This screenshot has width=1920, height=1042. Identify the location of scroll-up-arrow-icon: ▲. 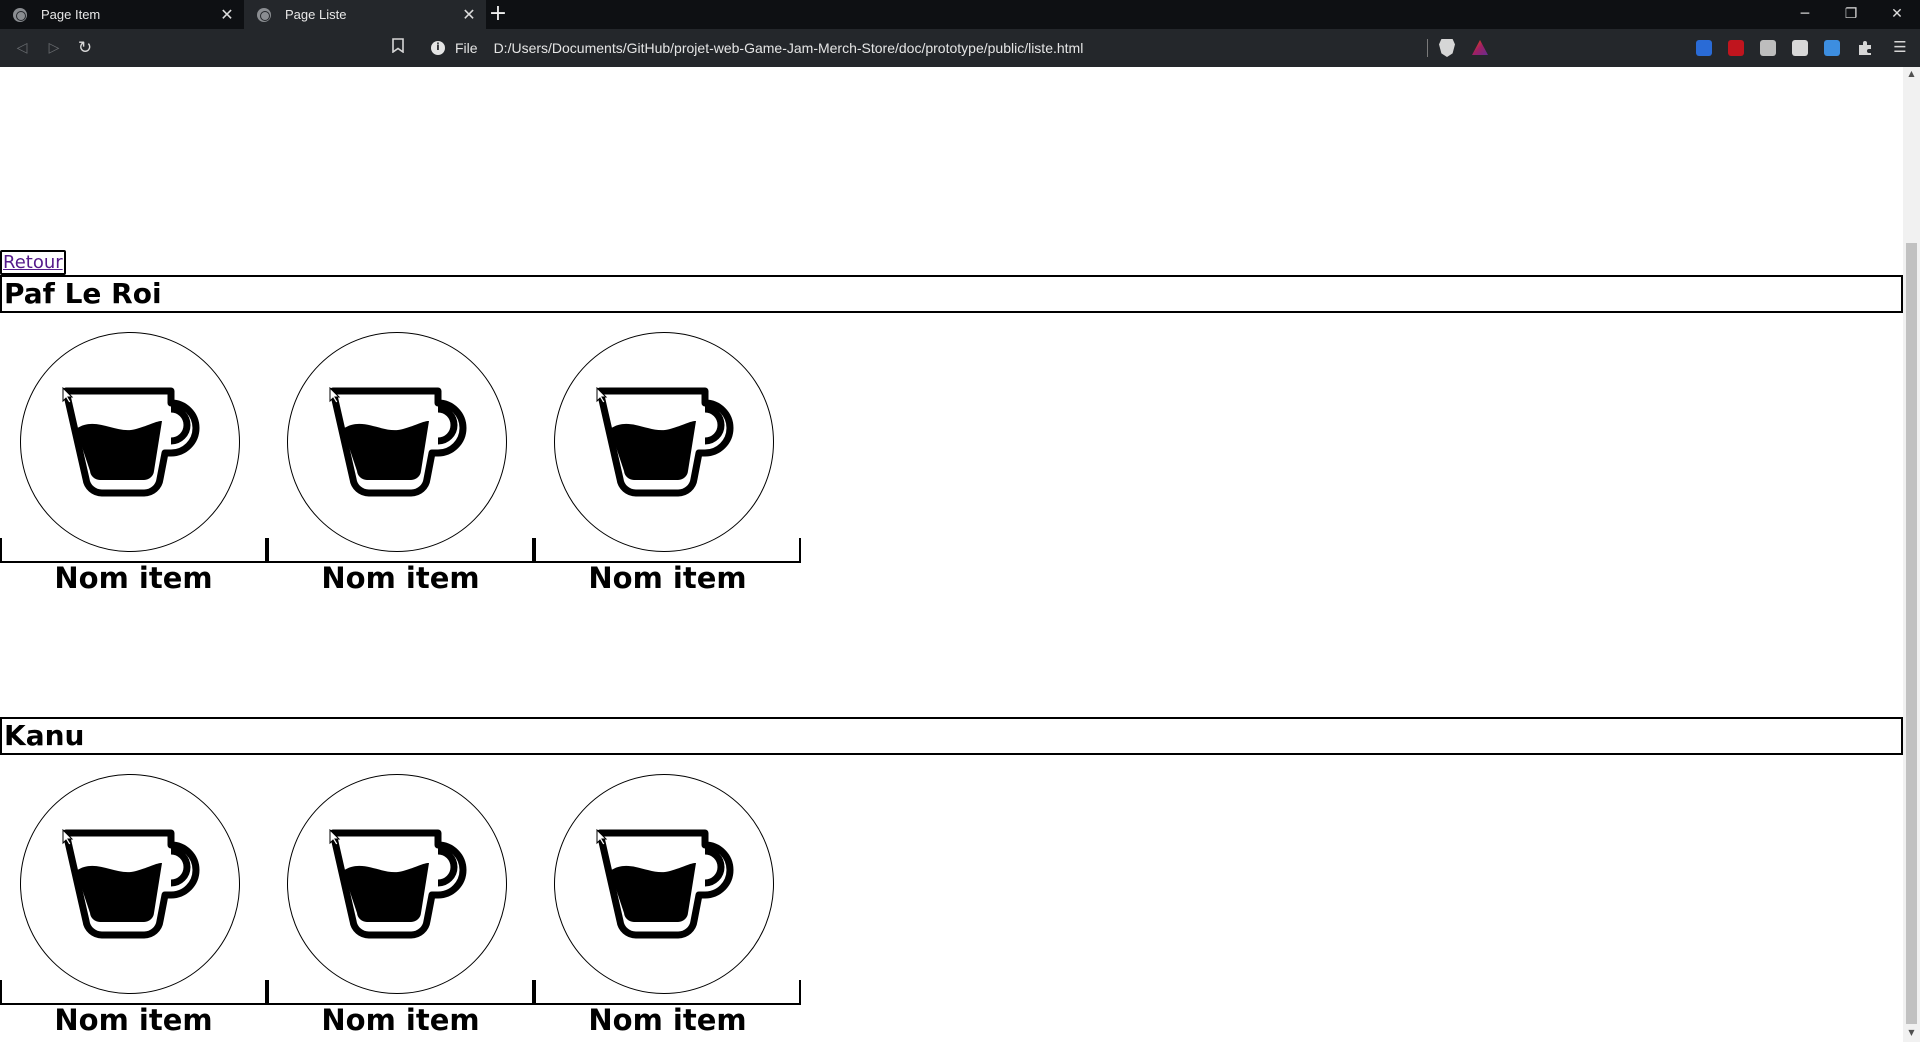
(1911, 75).